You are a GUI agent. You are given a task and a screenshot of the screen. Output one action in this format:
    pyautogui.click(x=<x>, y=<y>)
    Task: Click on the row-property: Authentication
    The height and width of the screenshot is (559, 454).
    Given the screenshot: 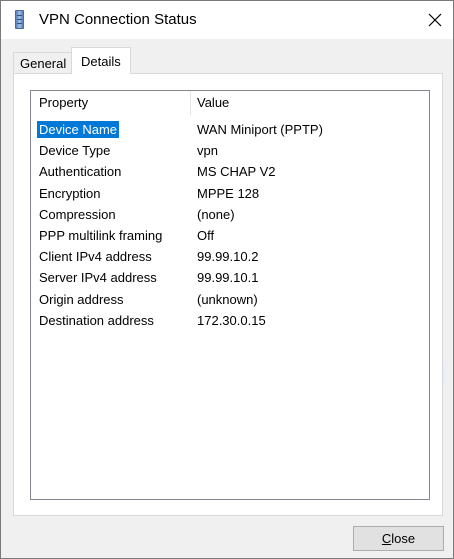 What is the action you would take?
    pyautogui.click(x=80, y=172)
    